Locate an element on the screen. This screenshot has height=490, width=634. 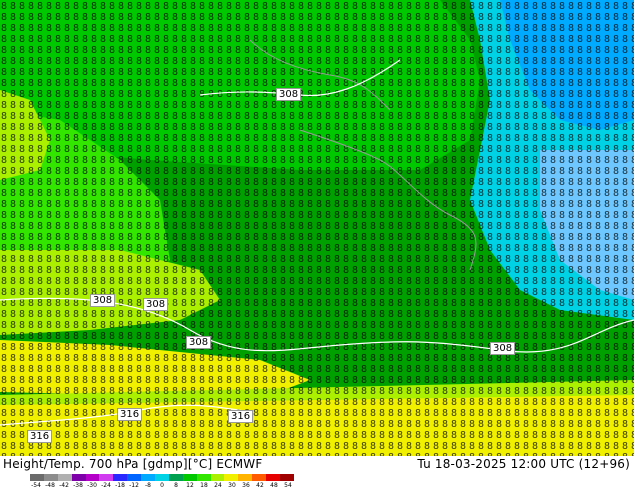
colorbar is located at coordinates (162, 477).